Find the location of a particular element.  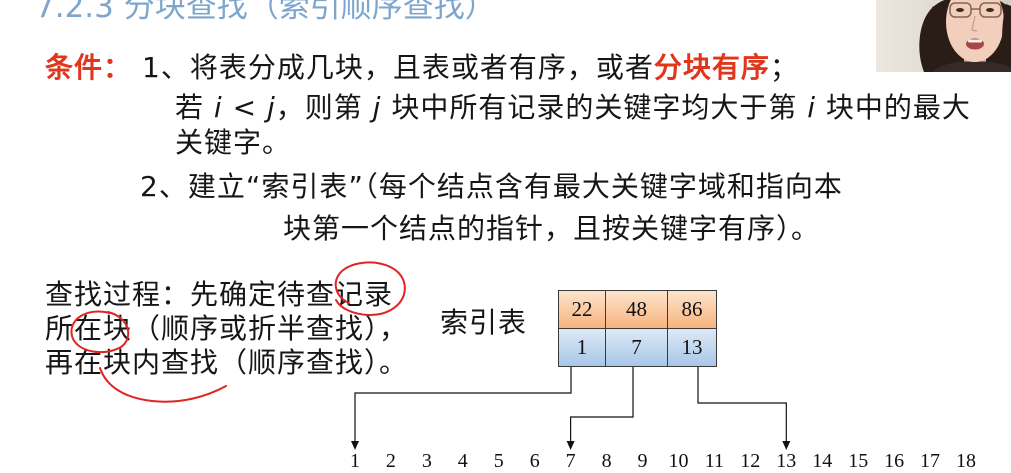

search-process-line: 再在块内查找（顺序查找）。 is located at coordinates (227, 362).